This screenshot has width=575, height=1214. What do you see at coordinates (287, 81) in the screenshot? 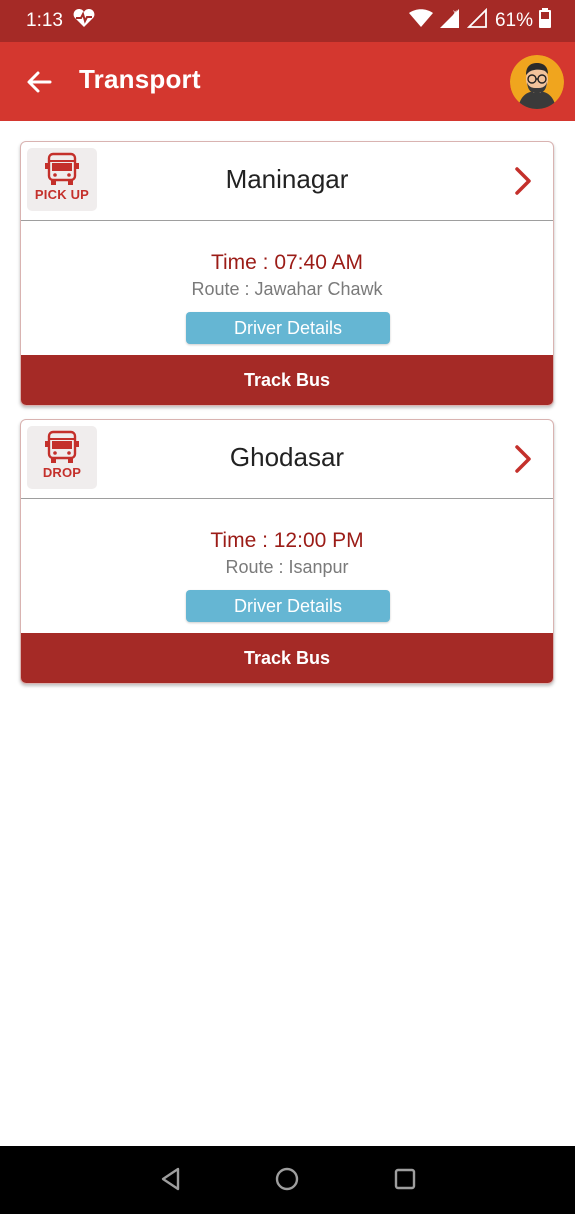
I see `app-bar: Transport` at bounding box center [287, 81].